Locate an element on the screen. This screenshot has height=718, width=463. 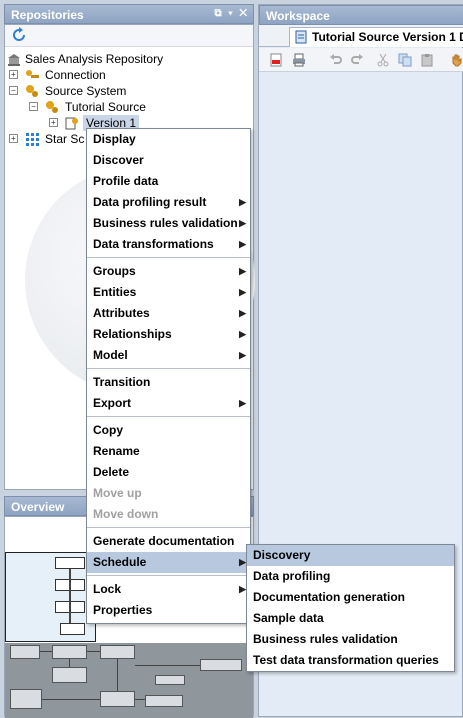
menu-item-lock: Lock ▶ is located at coordinates (168, 589).